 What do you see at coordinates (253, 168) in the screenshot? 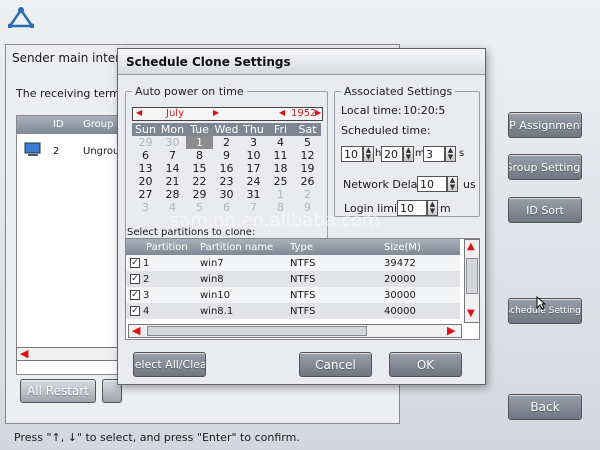
I see `calendar-day: 17` at bounding box center [253, 168].